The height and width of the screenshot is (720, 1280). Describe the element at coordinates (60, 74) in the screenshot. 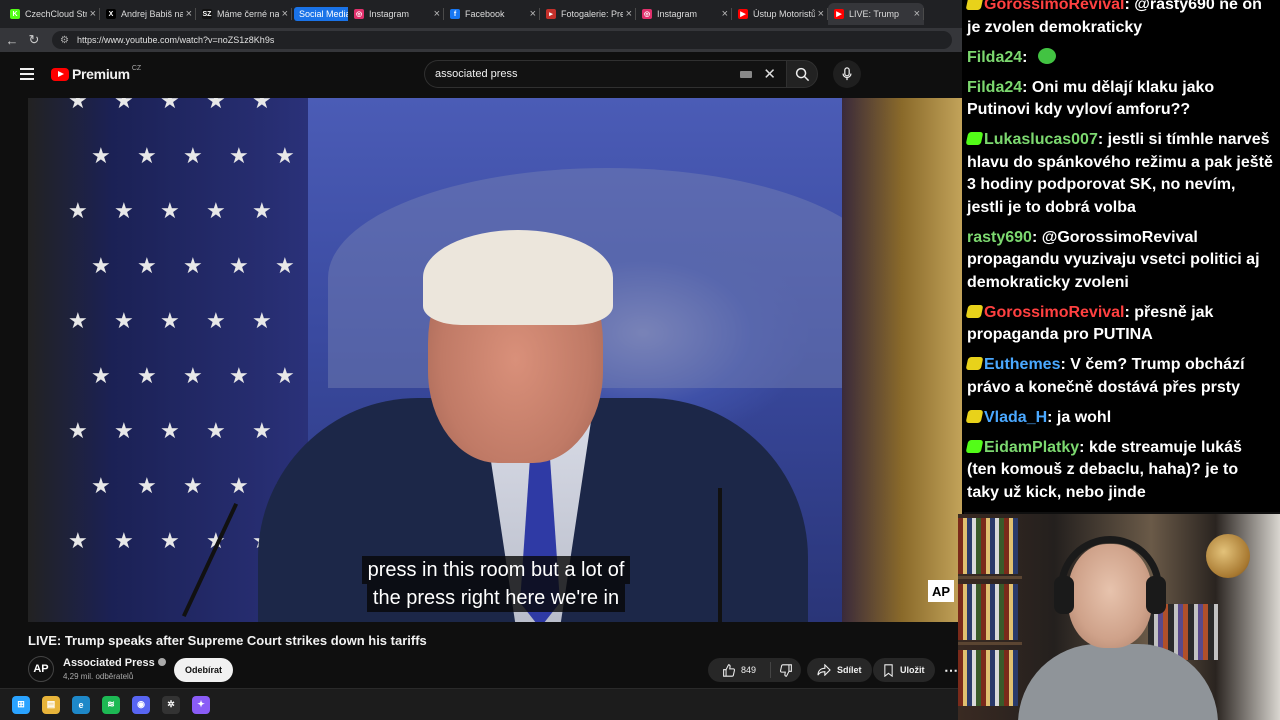

I see `youtube-play-icon` at that location.